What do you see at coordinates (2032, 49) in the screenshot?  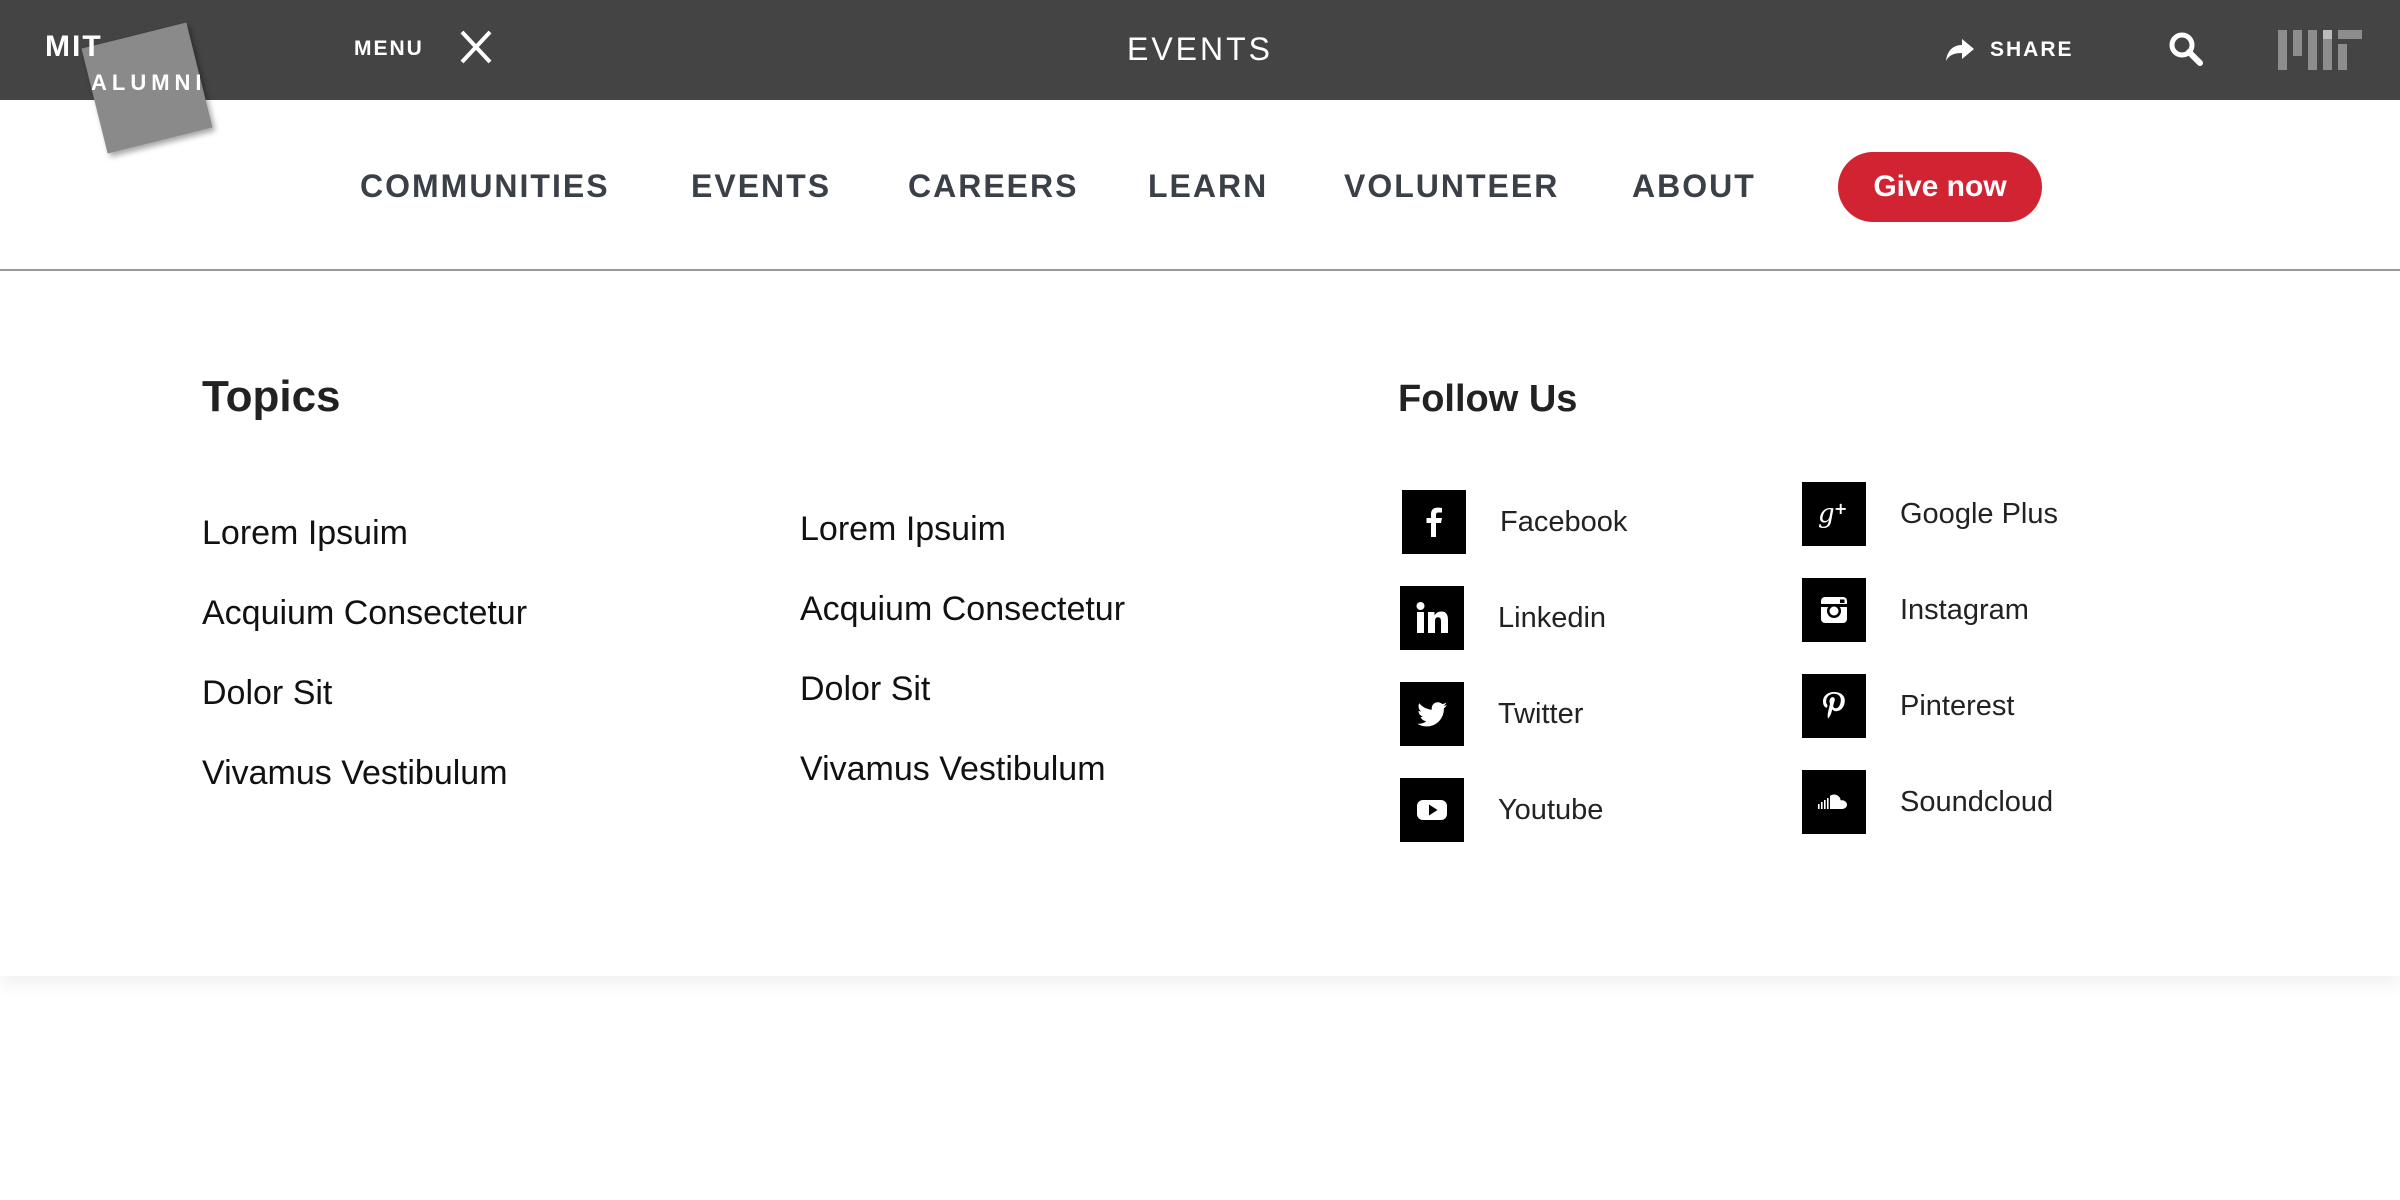 I see `share-label: SHARE` at bounding box center [2032, 49].